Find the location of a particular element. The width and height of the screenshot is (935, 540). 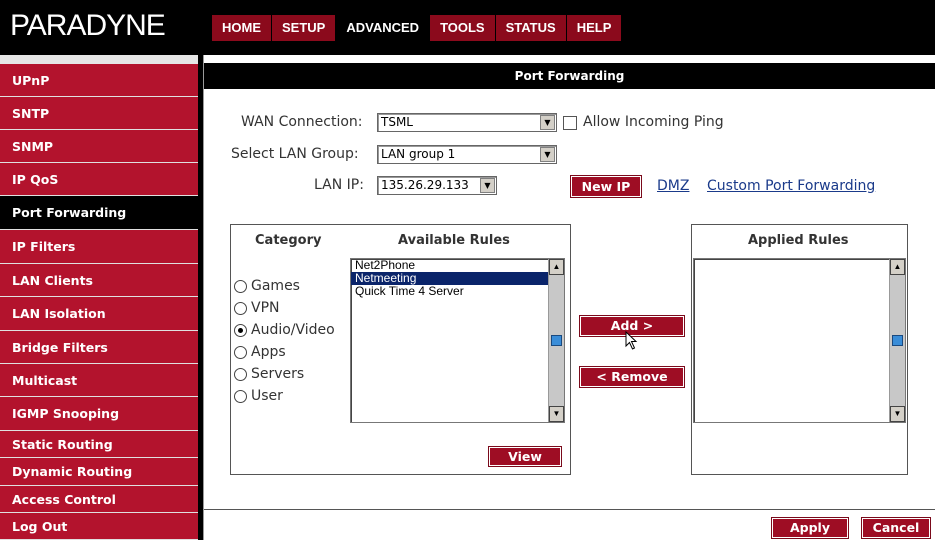

tab-advanced: ADVANCED is located at coordinates (383, 28).